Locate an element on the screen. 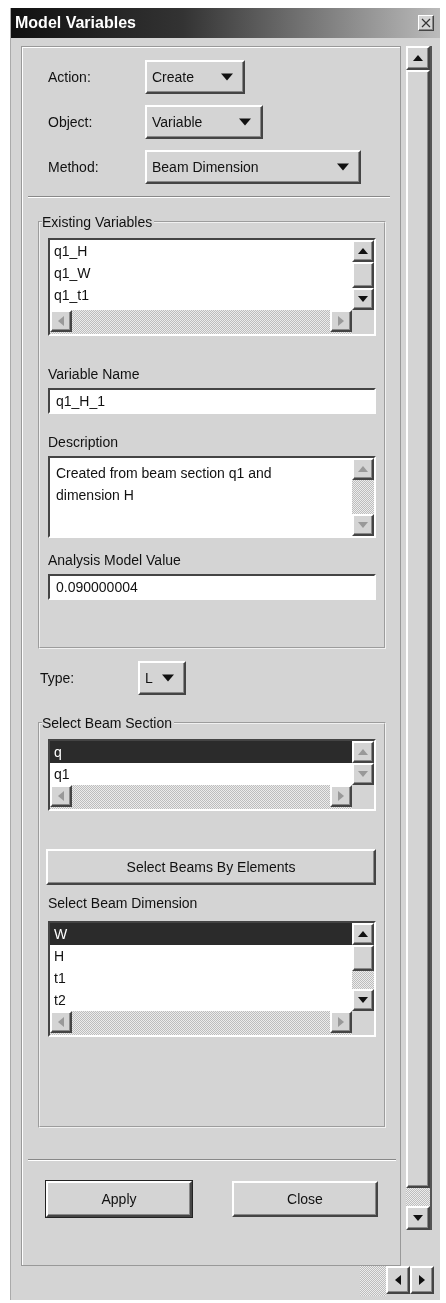  input-field: 0.090000004 is located at coordinates (212, 587).